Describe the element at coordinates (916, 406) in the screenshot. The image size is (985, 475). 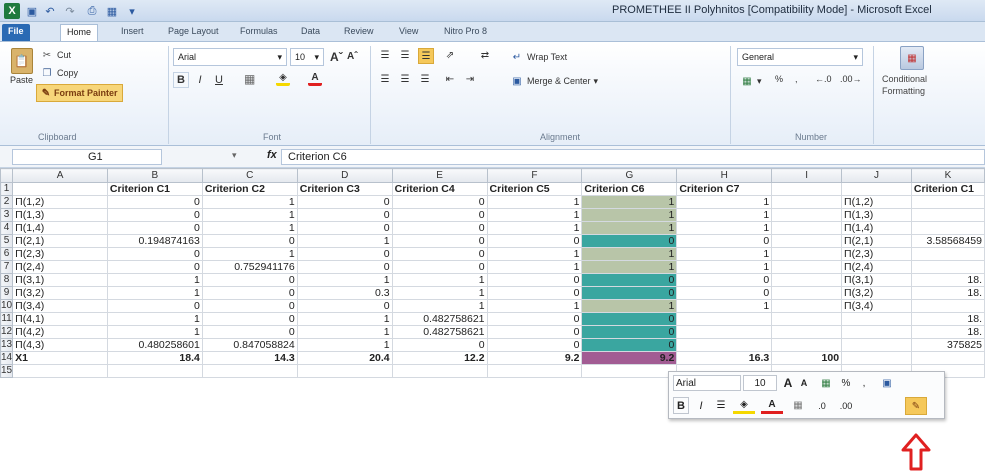
I see `mini-format-painter-button: ✎` at that location.